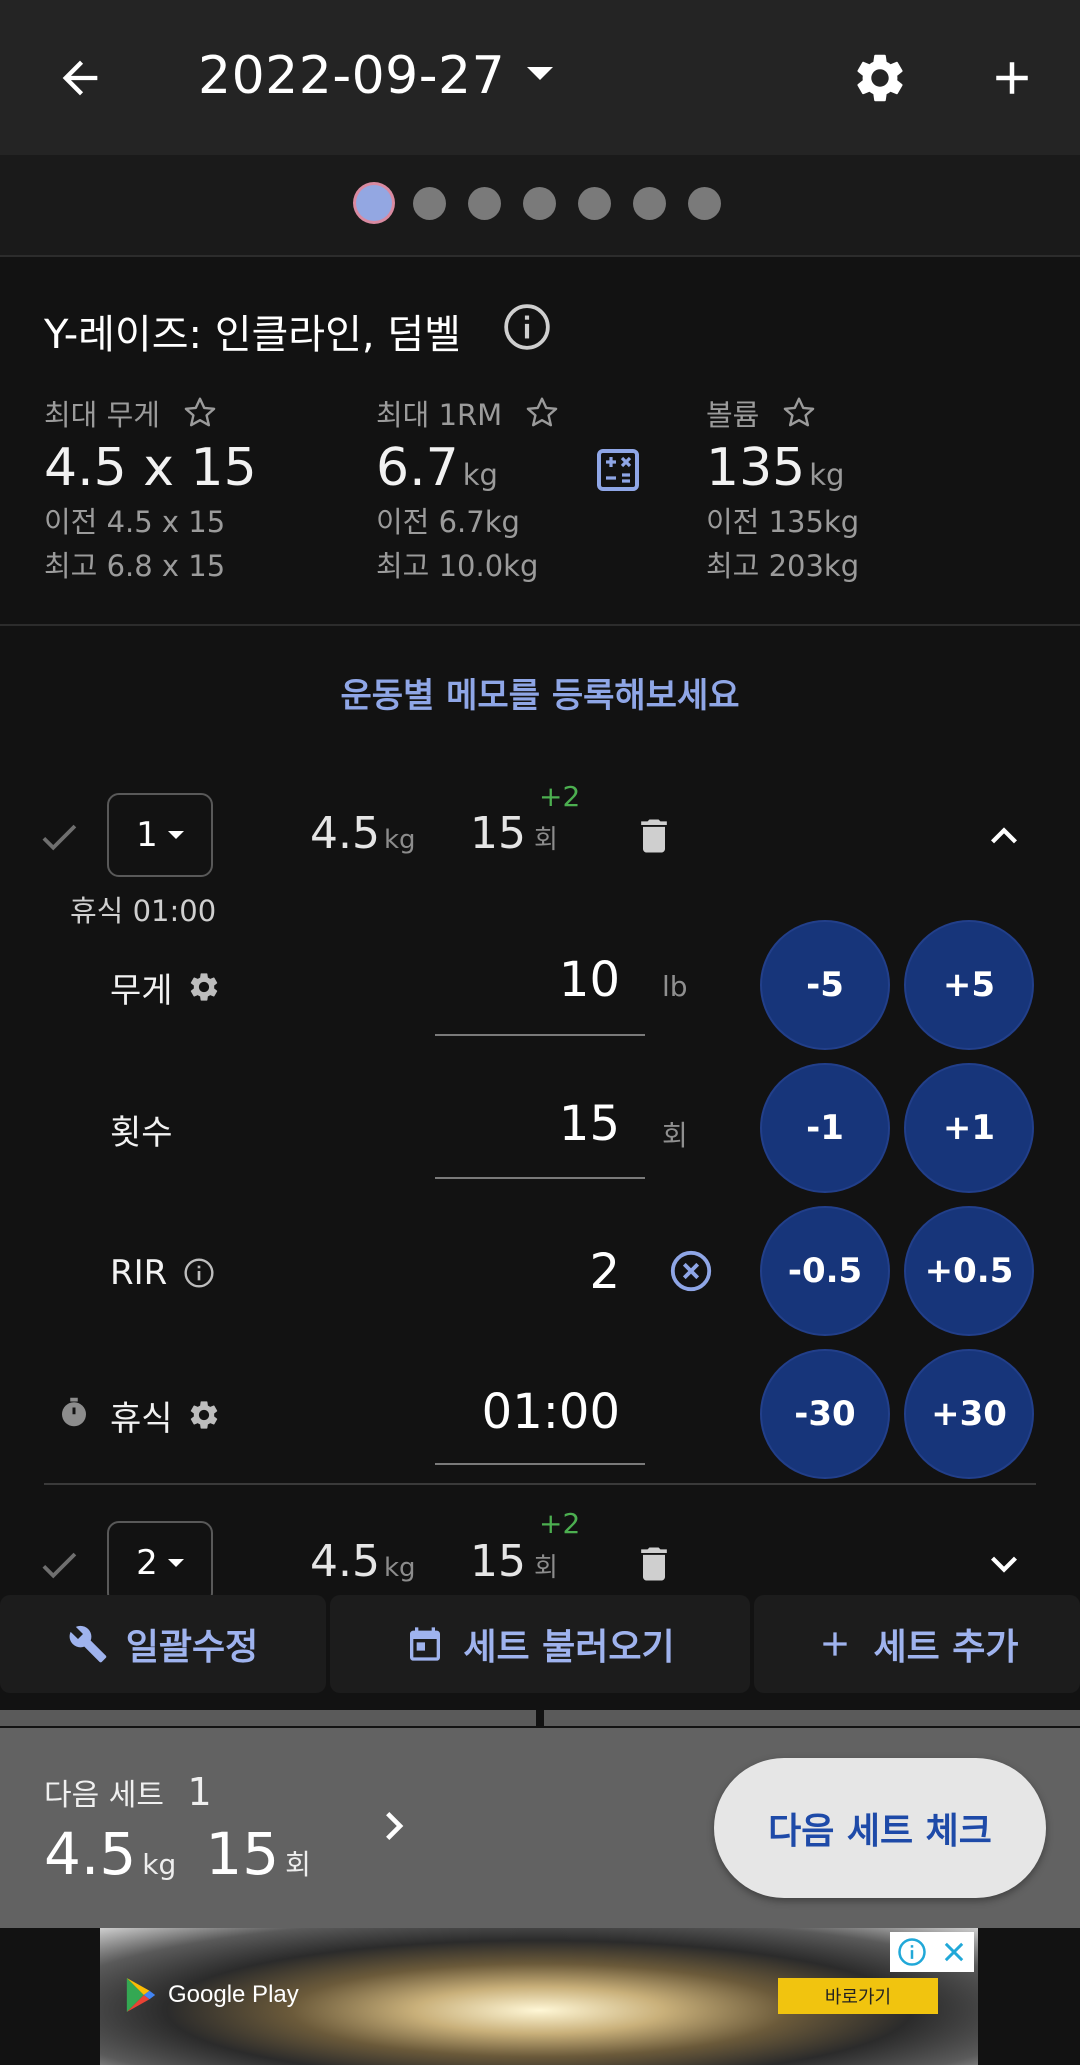  I want to click on exercise-title: Y-레이즈: 인클라인, 덤벨, so click(252, 331).